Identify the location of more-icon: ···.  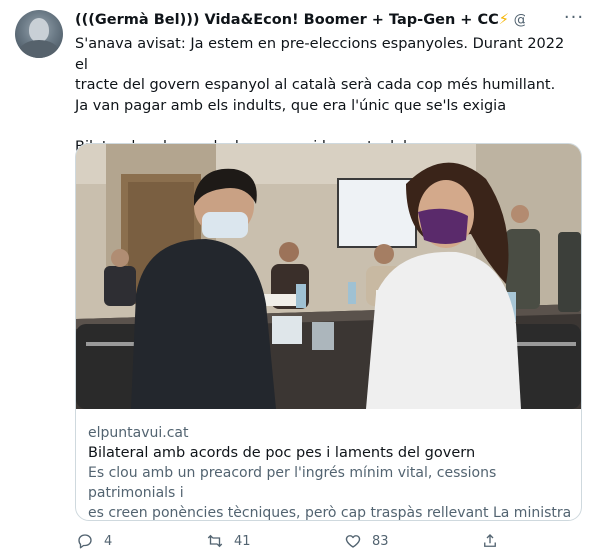
(574, 19).